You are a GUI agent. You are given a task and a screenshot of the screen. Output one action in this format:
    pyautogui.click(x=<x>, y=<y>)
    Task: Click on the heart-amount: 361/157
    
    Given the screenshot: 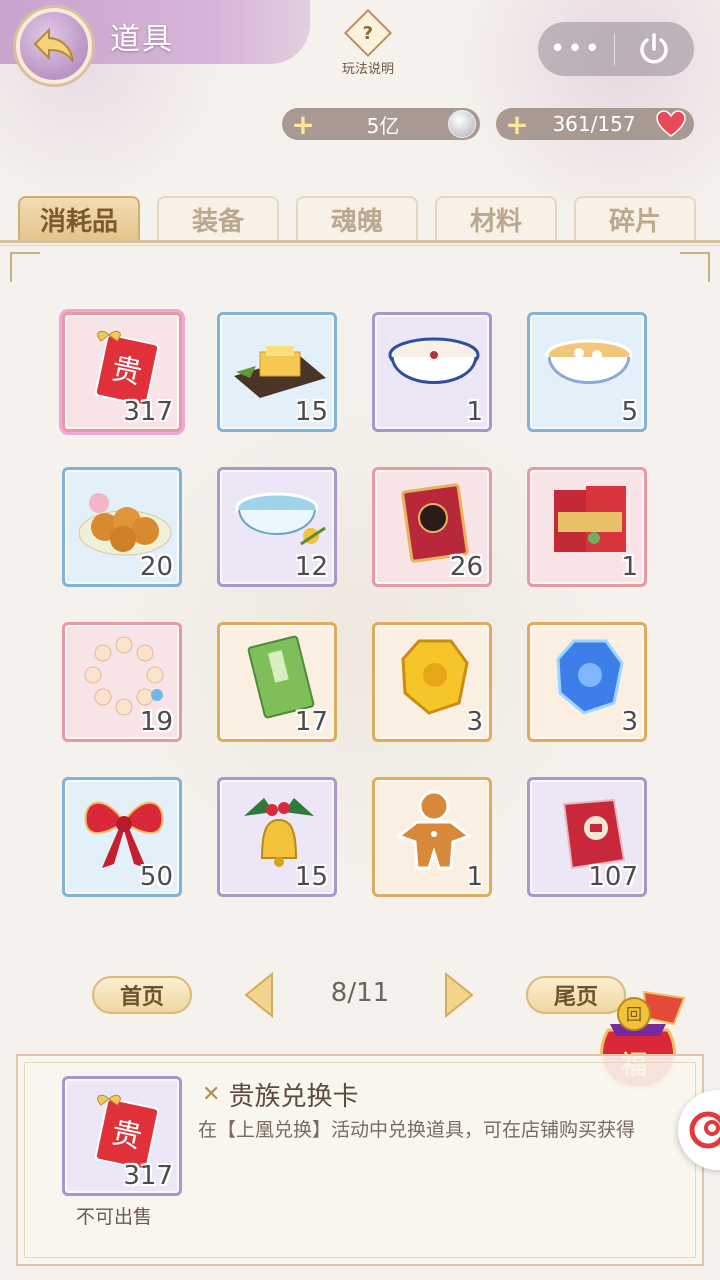 What is the action you would take?
    pyautogui.click(x=594, y=124)
    